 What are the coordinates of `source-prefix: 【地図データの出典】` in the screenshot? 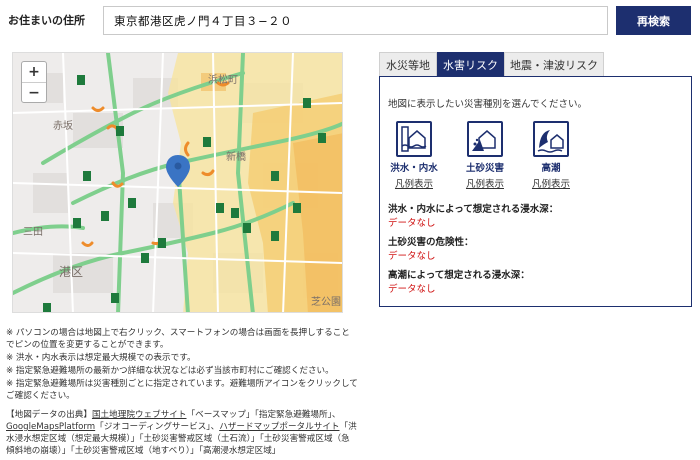 It's located at (49, 415).